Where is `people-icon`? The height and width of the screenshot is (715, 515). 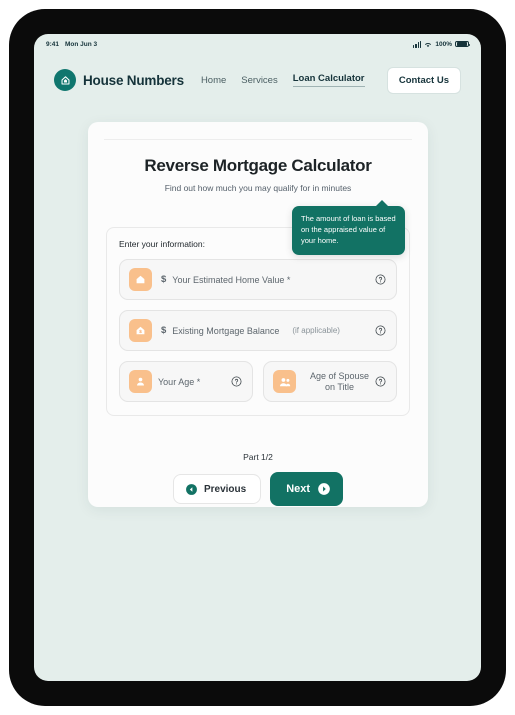 people-icon is located at coordinates (284, 381).